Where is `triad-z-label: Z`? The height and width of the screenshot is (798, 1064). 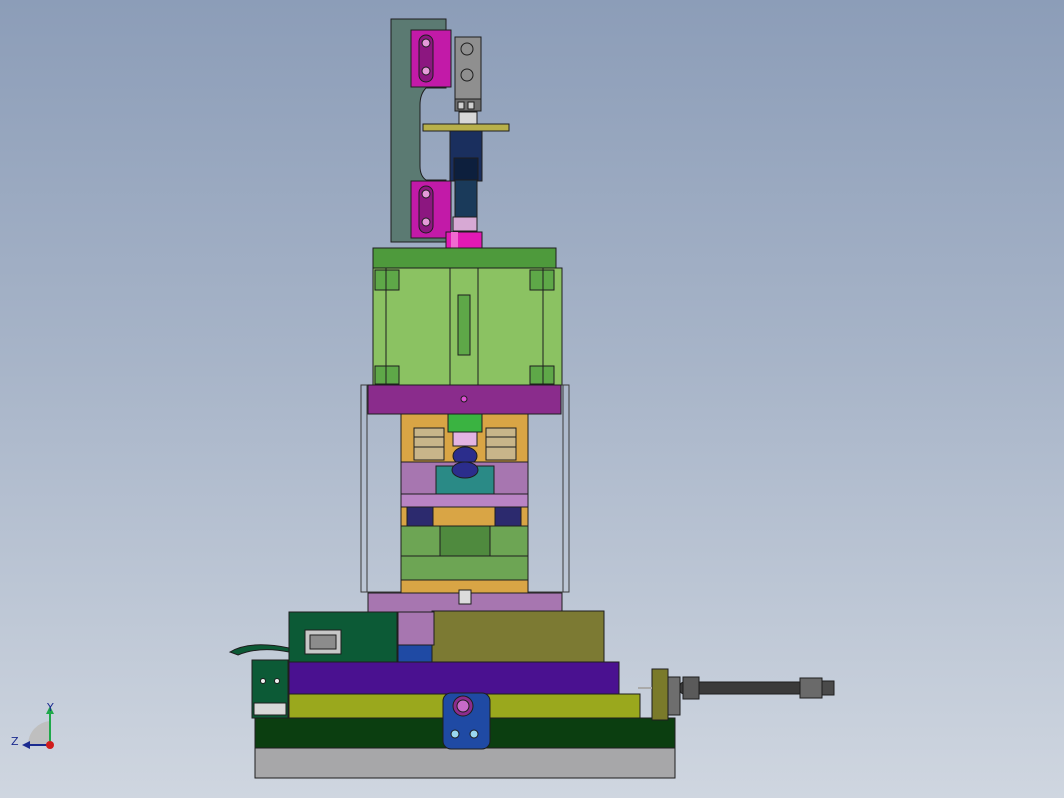 triad-z-label: Z is located at coordinates (15, 741).